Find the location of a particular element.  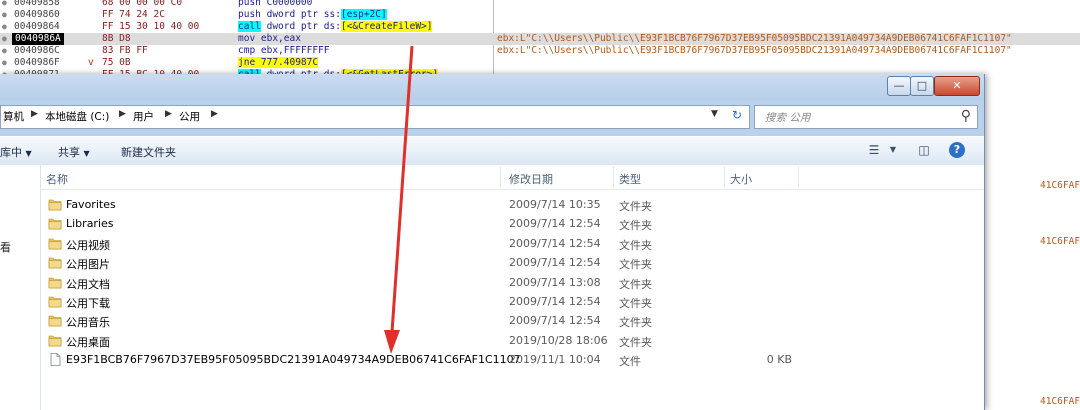

navigation-pane: 看 is located at coordinates (20, 287).